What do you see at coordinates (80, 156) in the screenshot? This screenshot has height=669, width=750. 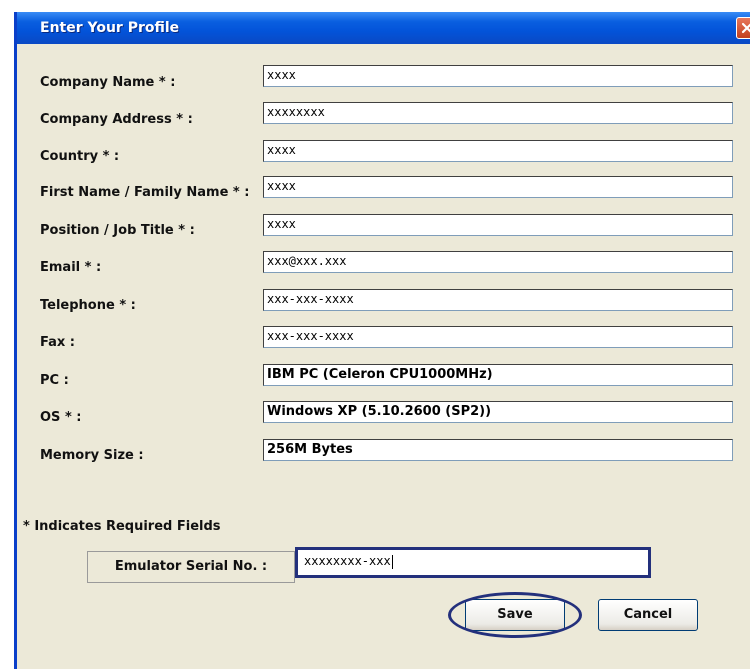 I see `country-label: Country * :` at bounding box center [80, 156].